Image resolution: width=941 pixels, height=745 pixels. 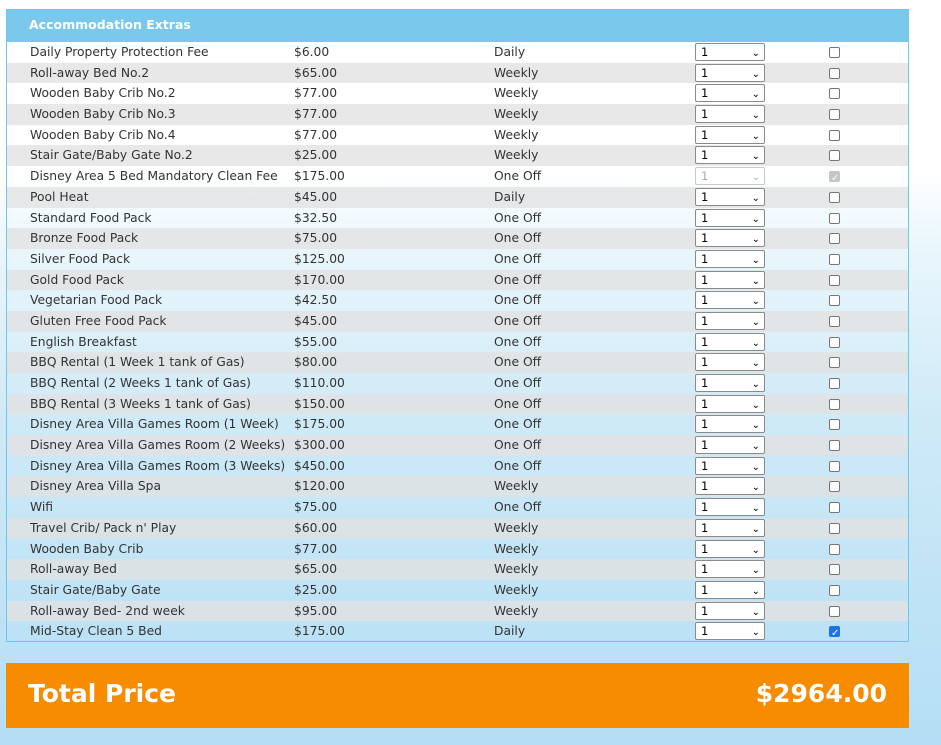 I want to click on extra-name: Roll-away Bed, so click(x=73, y=569).